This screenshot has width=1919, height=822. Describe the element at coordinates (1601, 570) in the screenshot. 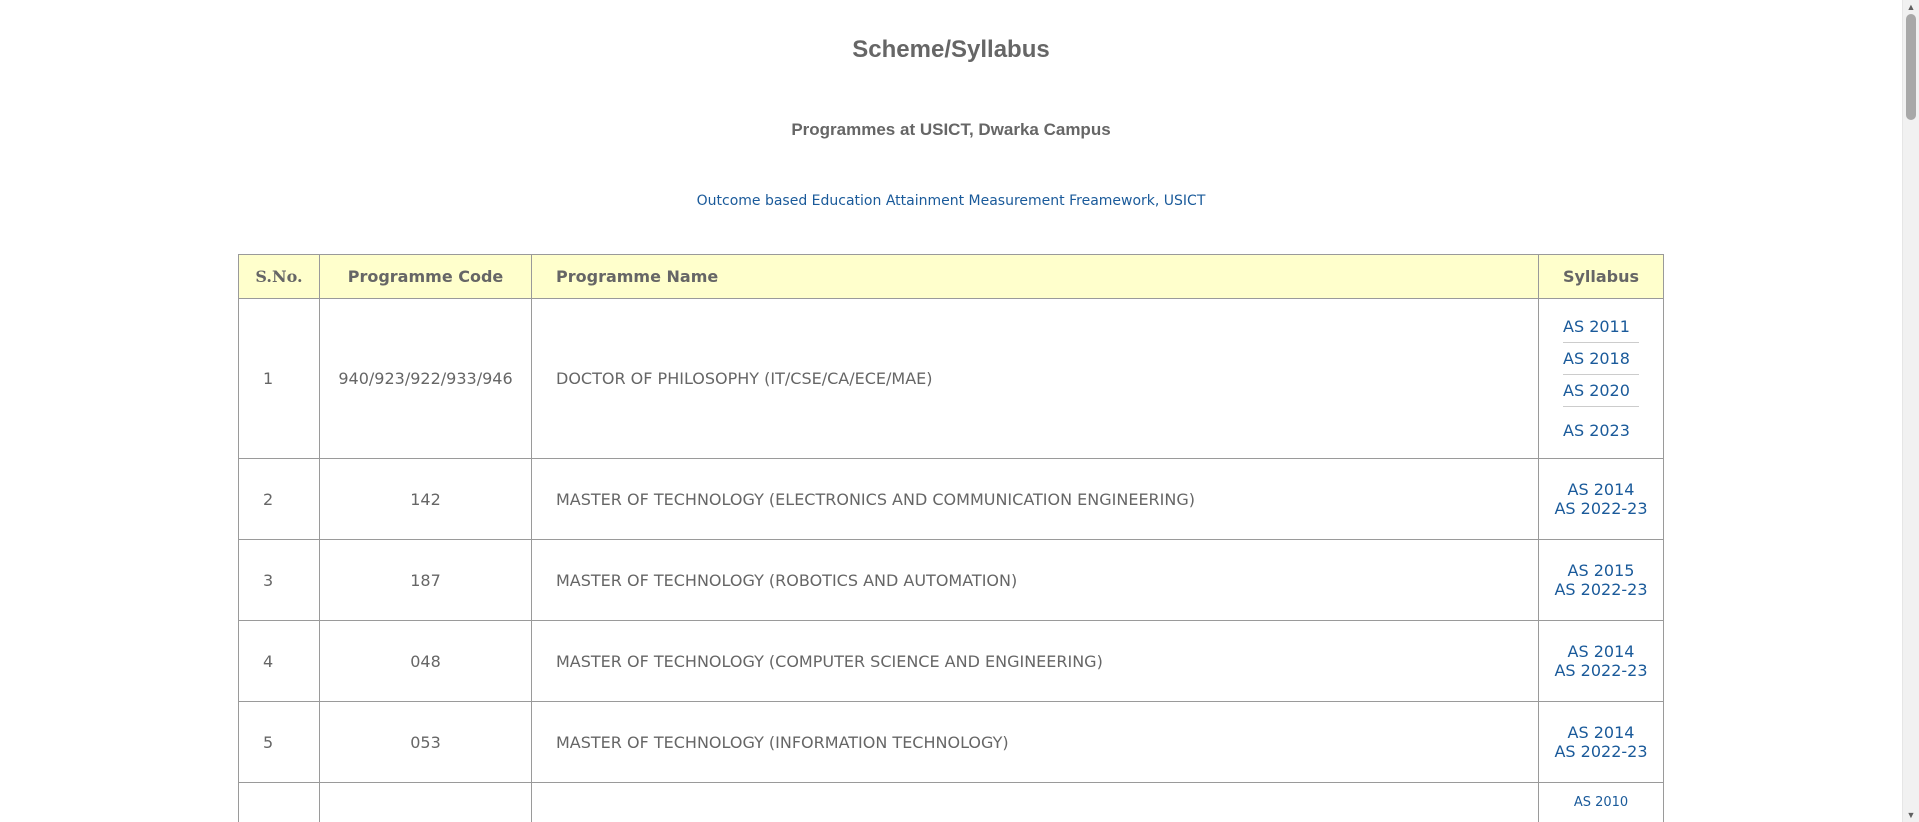

I see `syllabus-link: AS 2015` at that location.